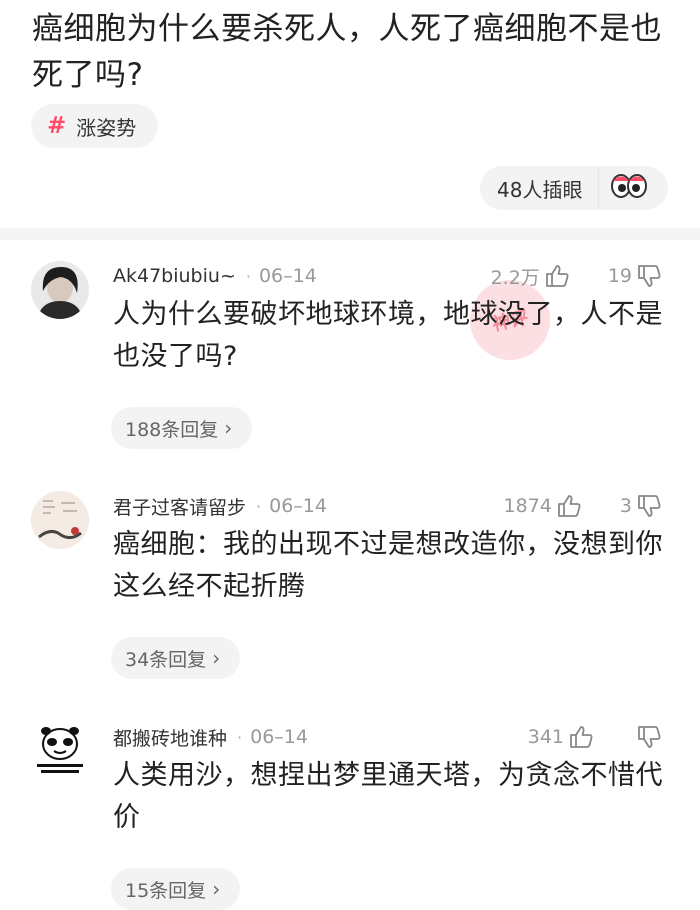  I want to click on username: 君子过客请留步, so click(179, 506).